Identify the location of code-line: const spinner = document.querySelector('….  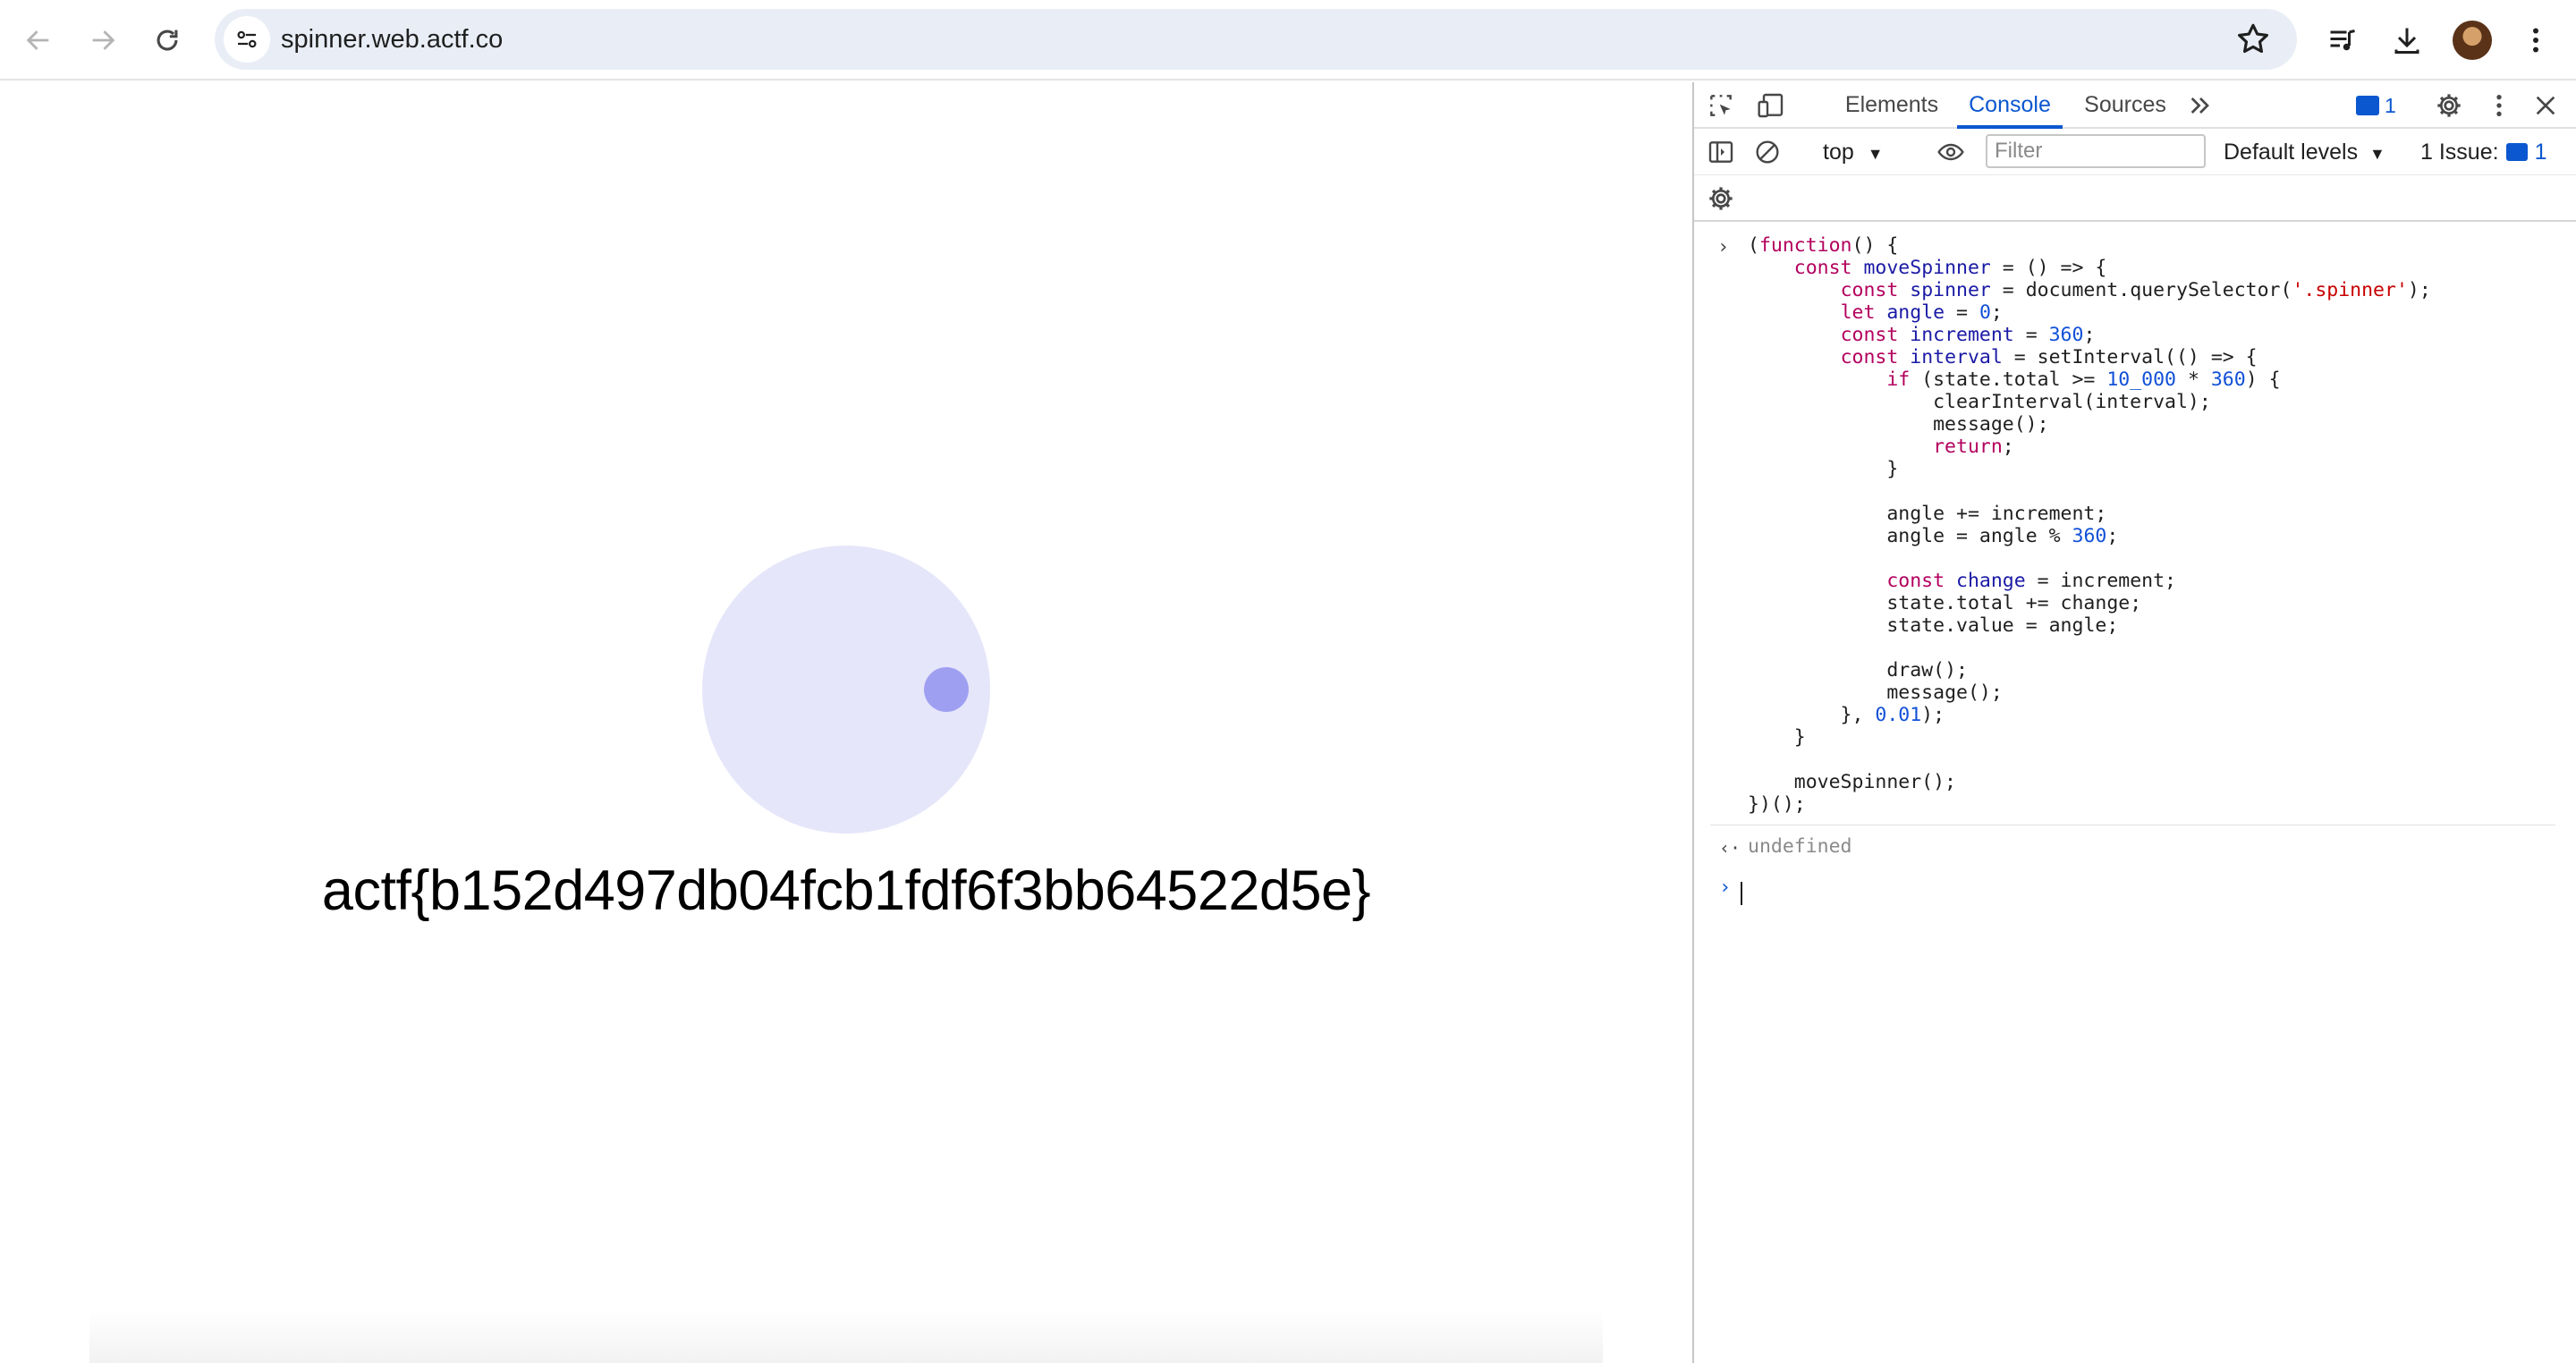
(2135, 290).